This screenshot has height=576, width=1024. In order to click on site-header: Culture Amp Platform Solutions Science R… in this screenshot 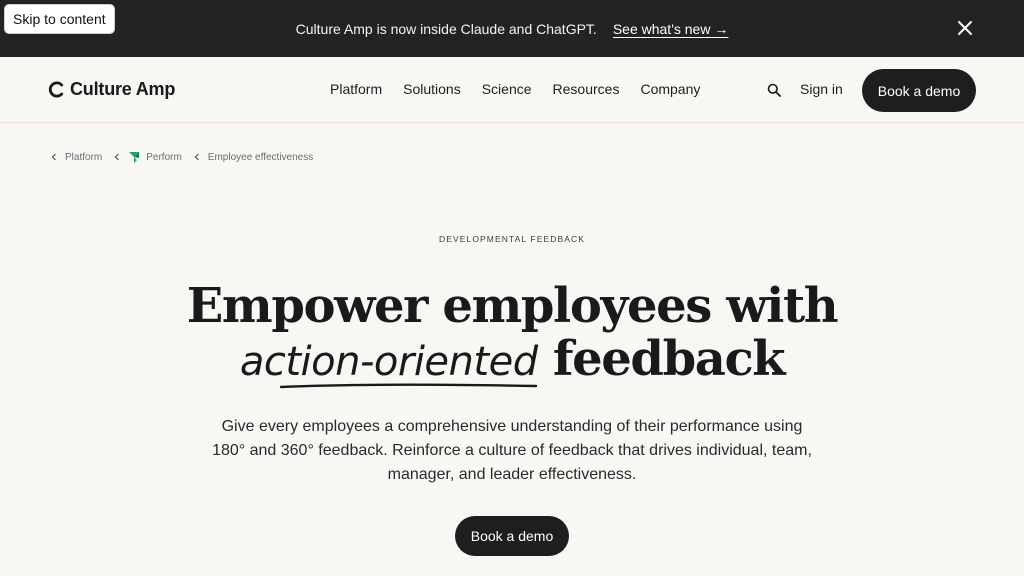, I will do `click(512, 90)`.